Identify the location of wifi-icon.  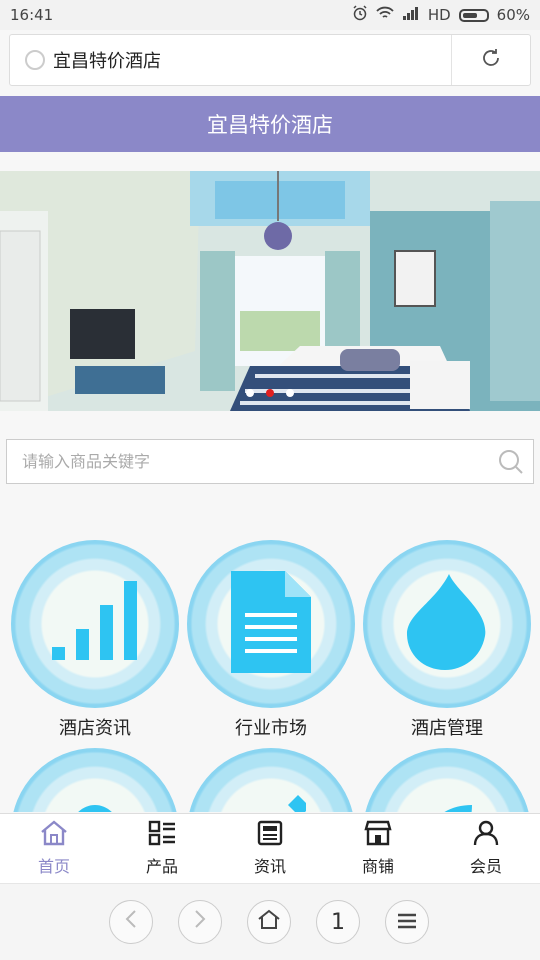
(385, 15).